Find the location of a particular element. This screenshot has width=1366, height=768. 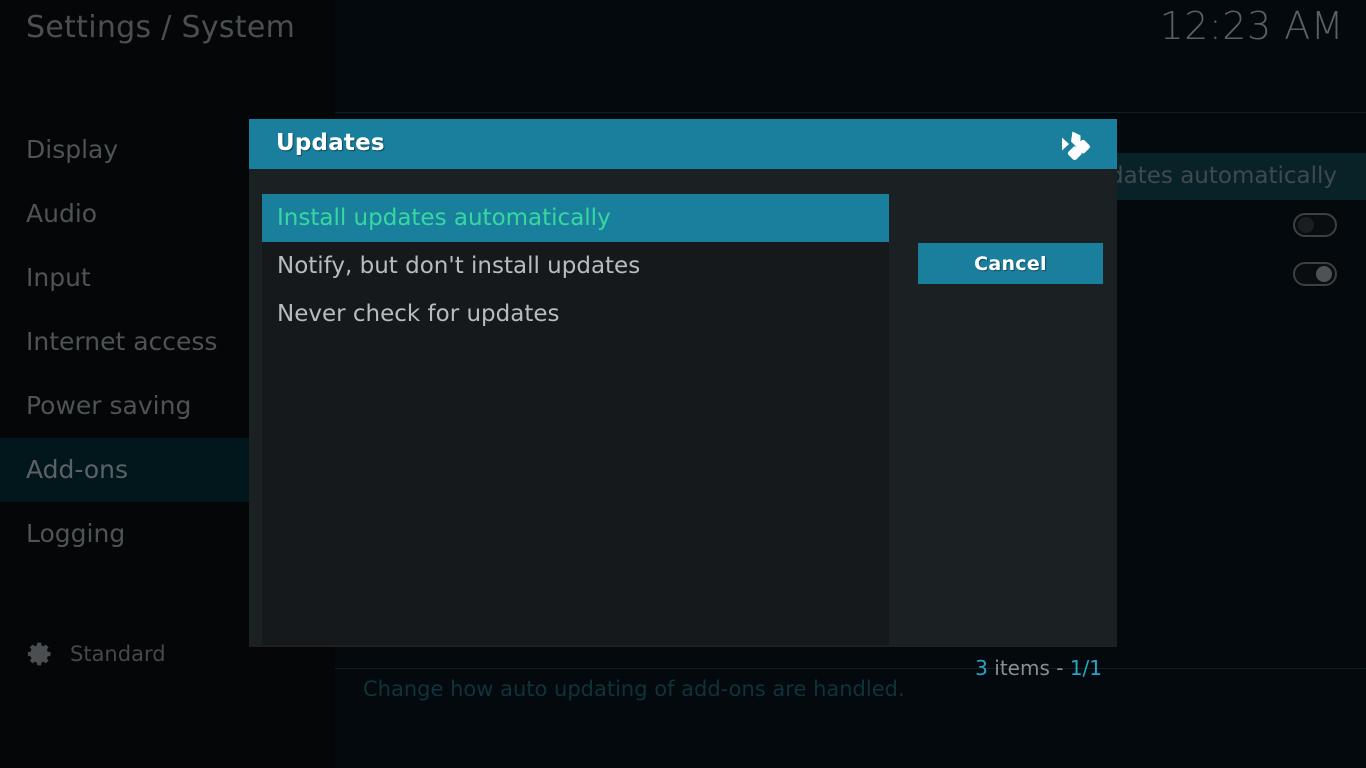

option-install-updates-automatically: Install updates automatically is located at coordinates (575, 218).